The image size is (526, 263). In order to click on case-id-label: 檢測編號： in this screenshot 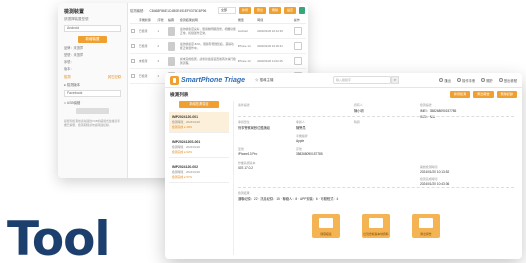, I will do `click(138, 11)`.